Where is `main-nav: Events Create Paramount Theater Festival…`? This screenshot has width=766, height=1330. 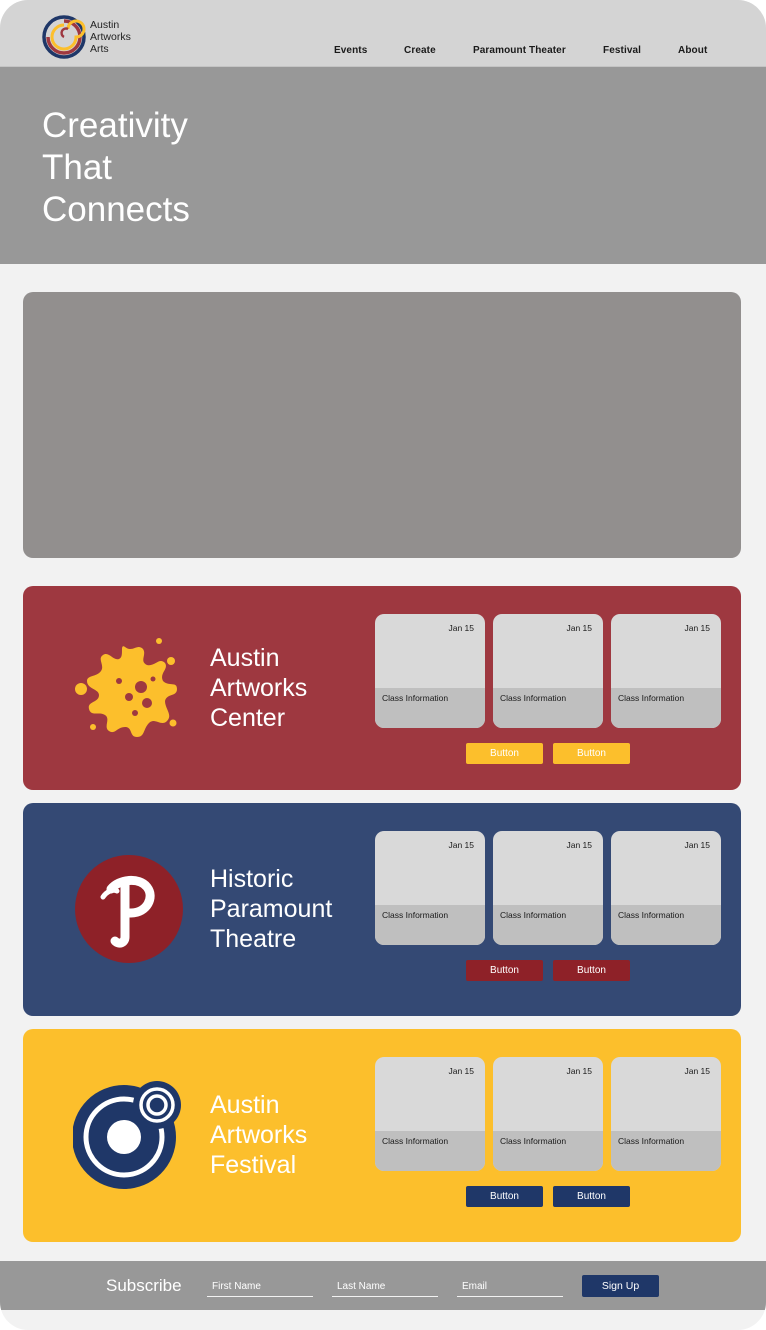 main-nav: Events Create Paramount Theater Festival… is located at coordinates (383, 52).